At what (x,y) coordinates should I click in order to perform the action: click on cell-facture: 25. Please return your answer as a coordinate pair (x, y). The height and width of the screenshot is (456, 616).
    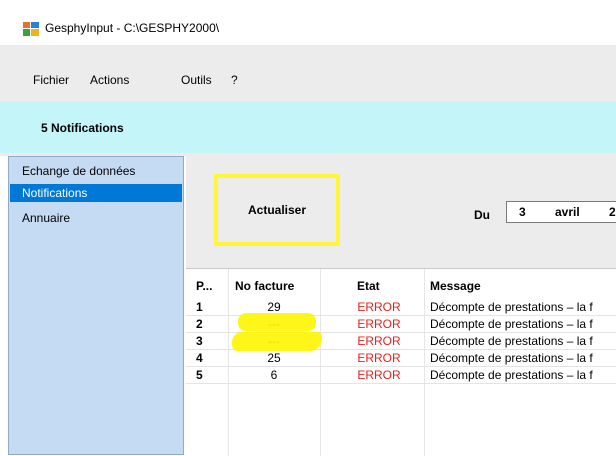
    Looking at the image, I should click on (274, 358).